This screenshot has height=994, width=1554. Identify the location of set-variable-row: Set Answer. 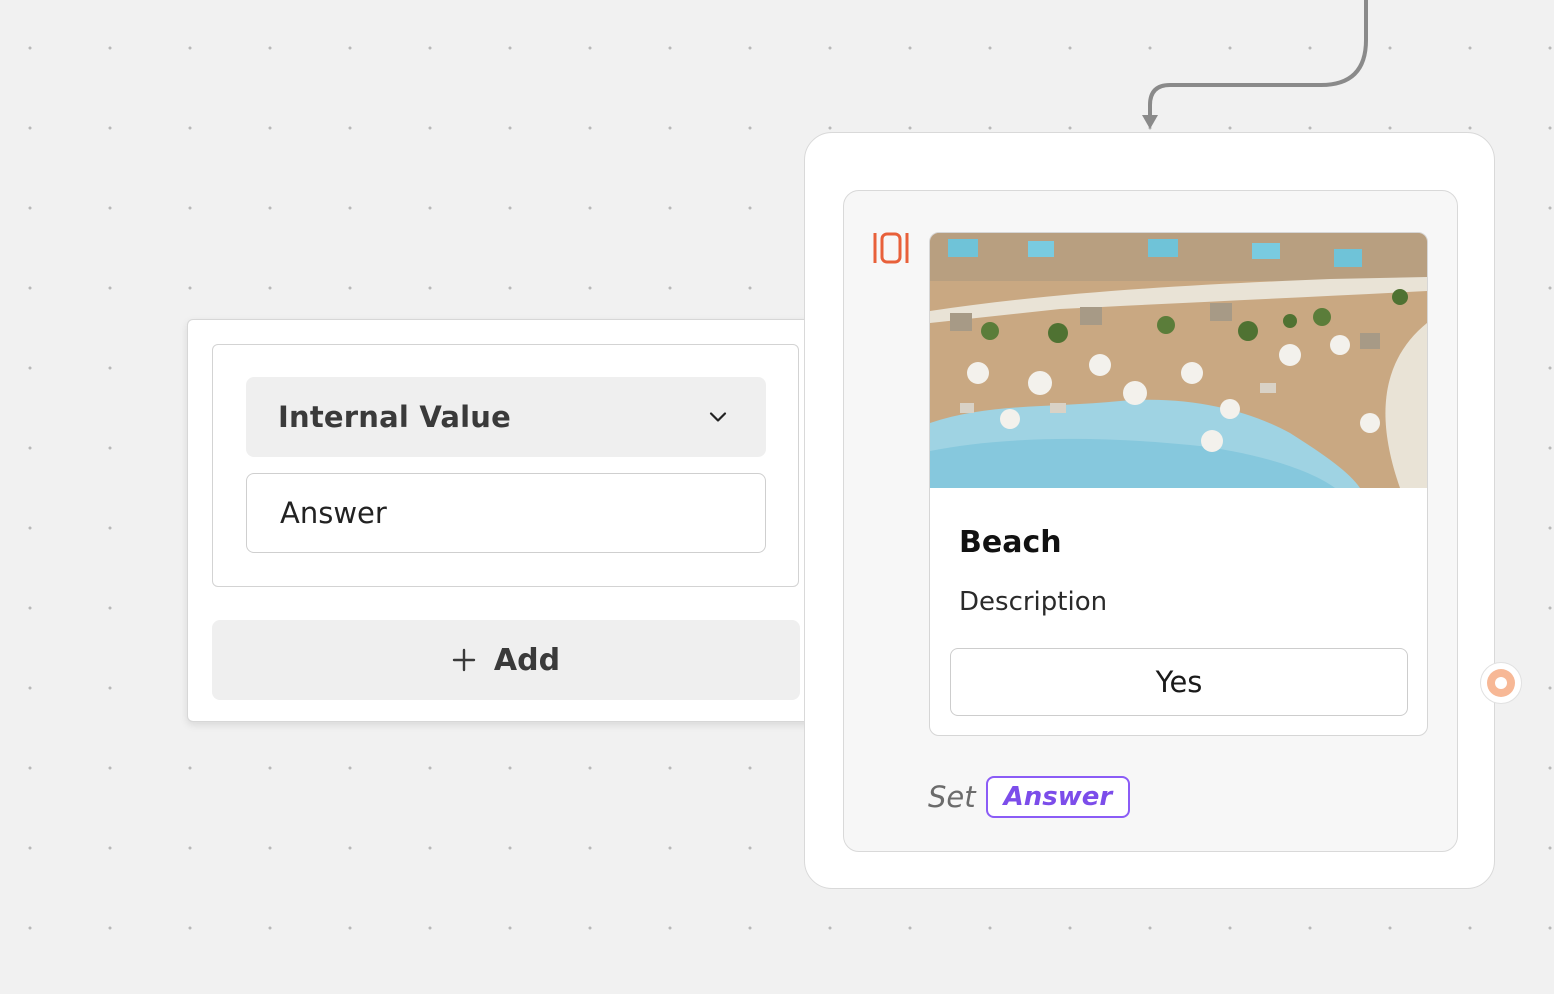
(1029, 797).